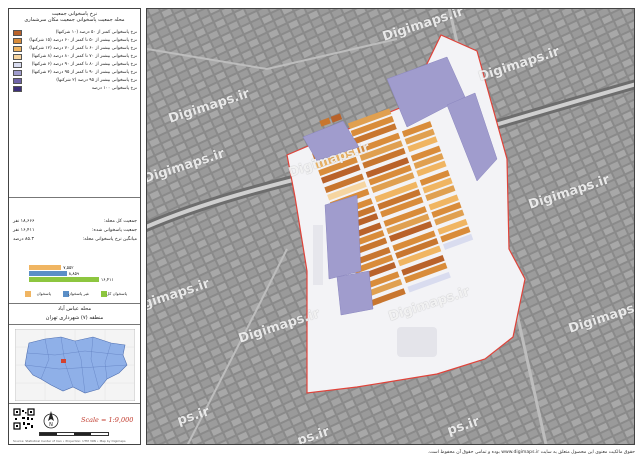 The width and height of the screenshot is (643, 461). What do you see at coordinates (120, 221) in the screenshot?
I see `stat-label: جمعیت کل محله:` at bounding box center [120, 221].